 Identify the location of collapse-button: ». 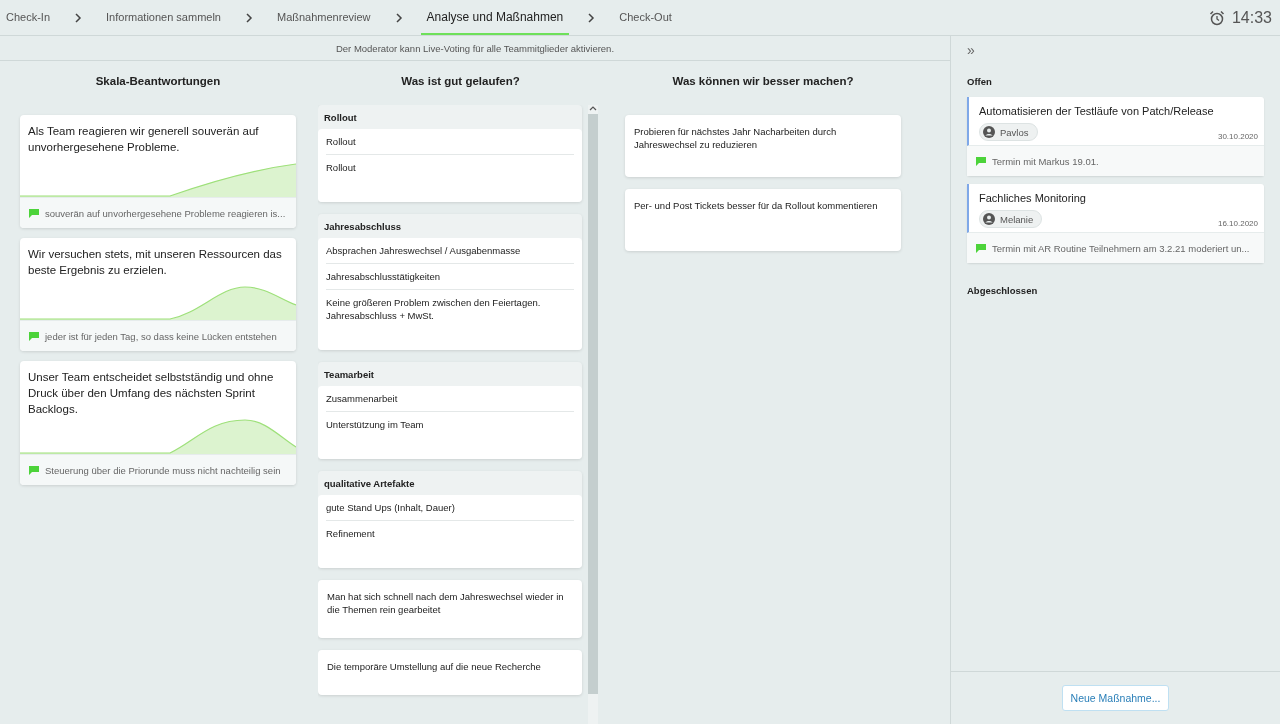
(971, 47).